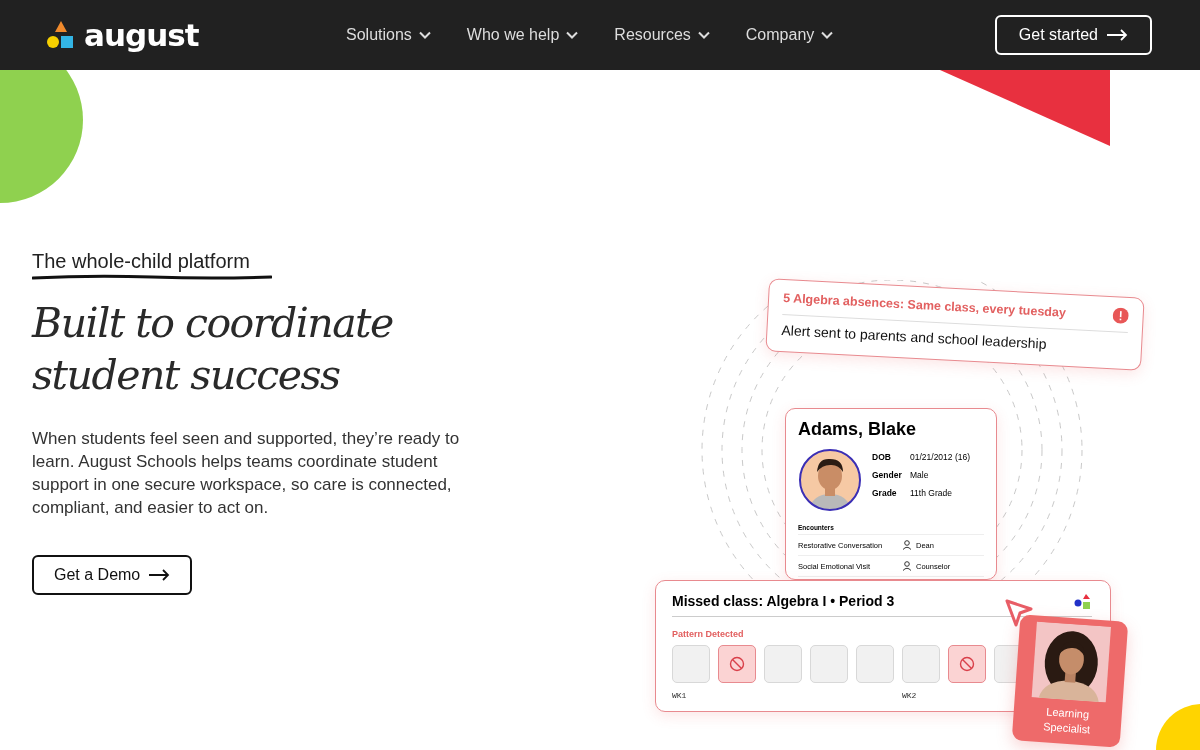 Image resolution: width=1200 pixels, height=750 pixels. Describe the element at coordinates (924, 305) in the screenshot. I see `alert-title: 5 Algebra absences: Same class, every tuesday` at that location.